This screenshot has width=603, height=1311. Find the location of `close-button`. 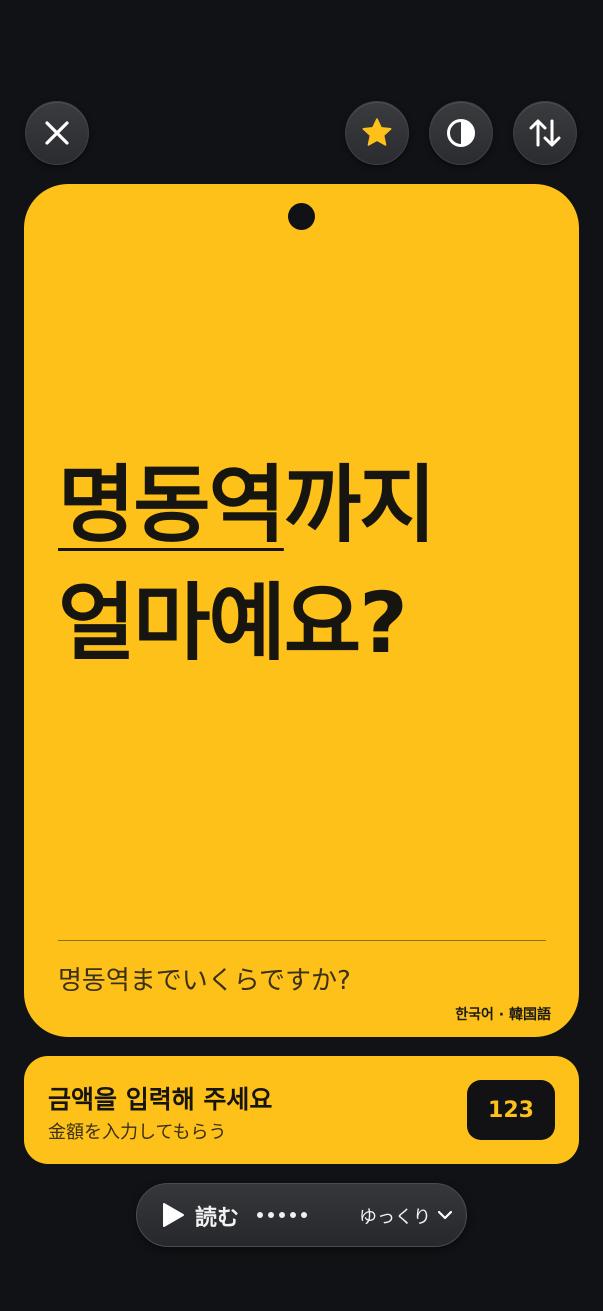

close-button is located at coordinates (57, 133).